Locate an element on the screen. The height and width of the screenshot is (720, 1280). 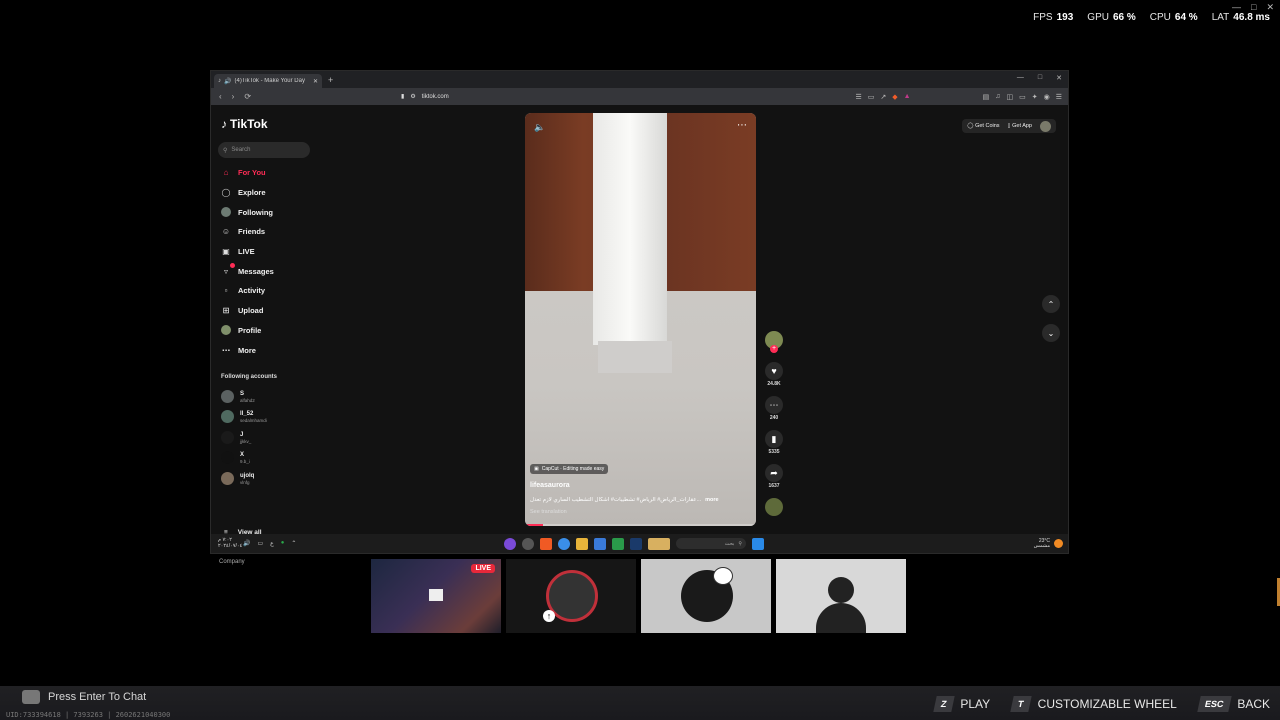
split-view-icon: ◫ is located at coordinates (1009, 97).